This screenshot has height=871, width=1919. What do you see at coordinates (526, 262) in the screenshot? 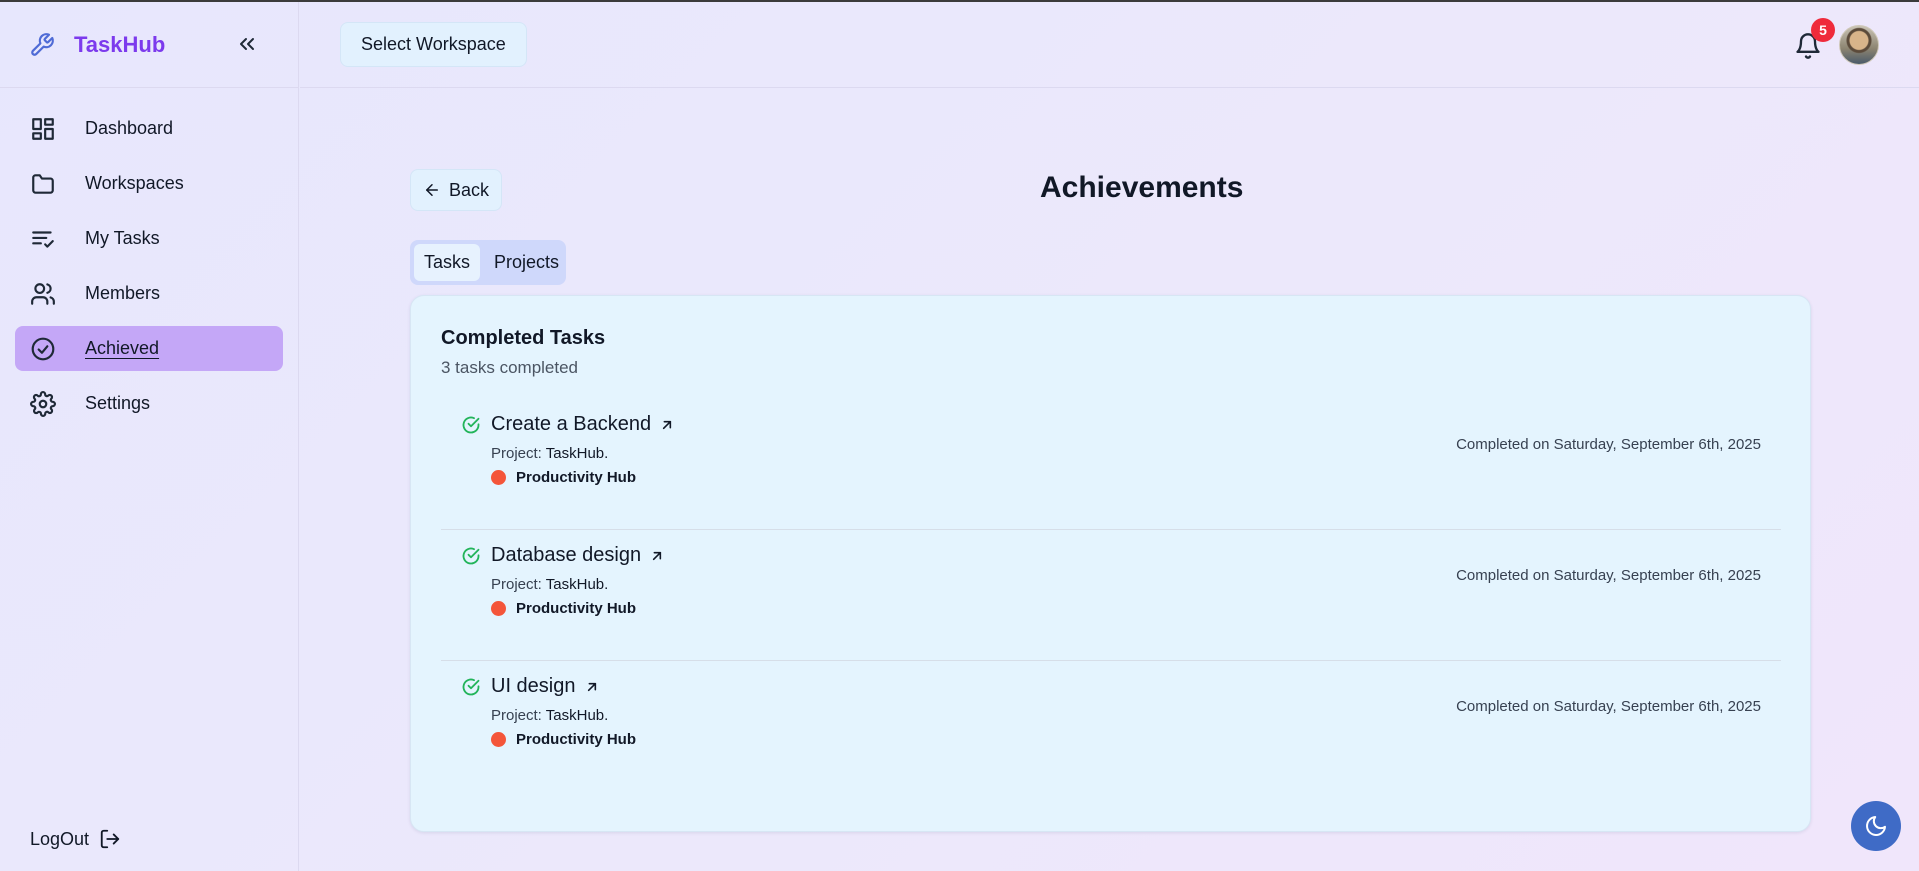
I see `tab-projects: Projects` at bounding box center [526, 262].